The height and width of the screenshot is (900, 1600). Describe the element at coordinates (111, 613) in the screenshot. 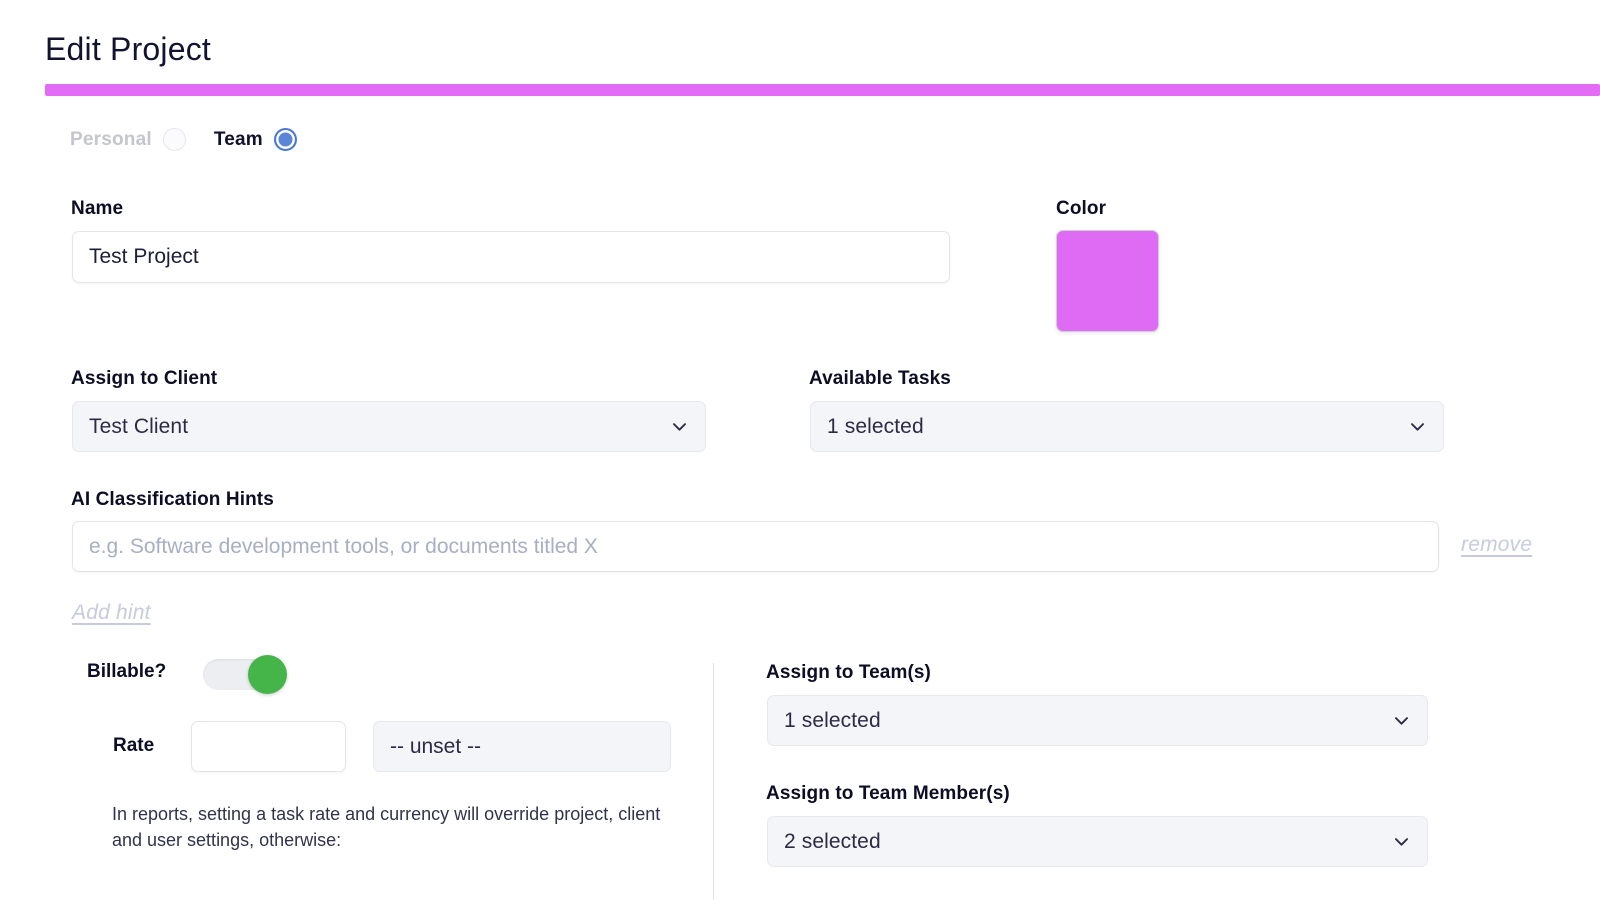

I see `add-hint-link: Add hint` at that location.